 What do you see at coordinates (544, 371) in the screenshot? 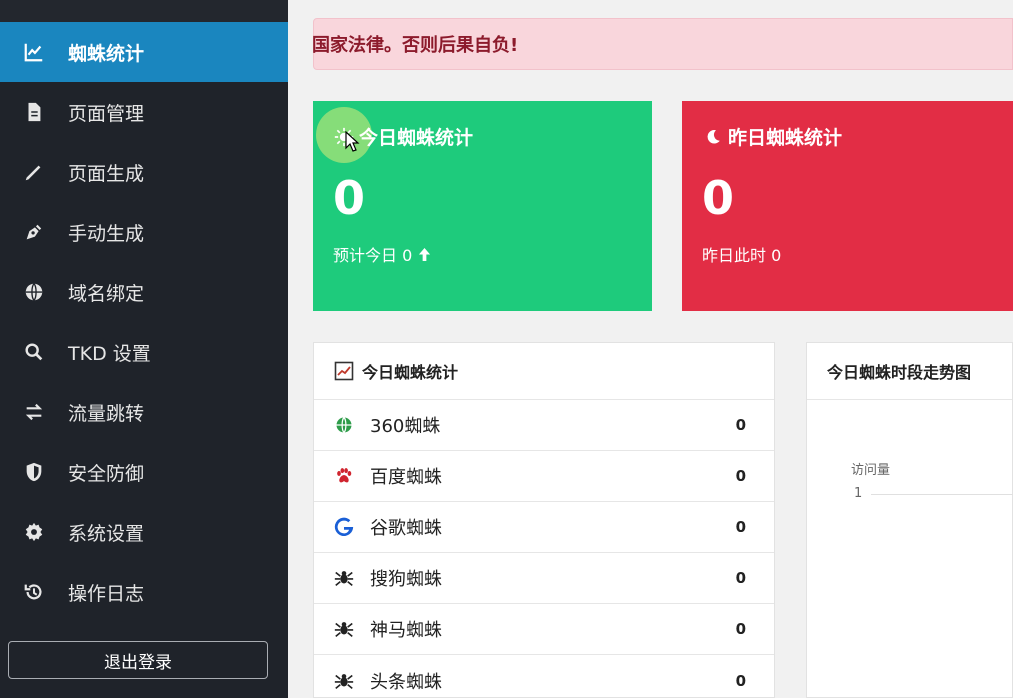
I see `spider-panel-header: 今日蜘蛛统计` at bounding box center [544, 371].